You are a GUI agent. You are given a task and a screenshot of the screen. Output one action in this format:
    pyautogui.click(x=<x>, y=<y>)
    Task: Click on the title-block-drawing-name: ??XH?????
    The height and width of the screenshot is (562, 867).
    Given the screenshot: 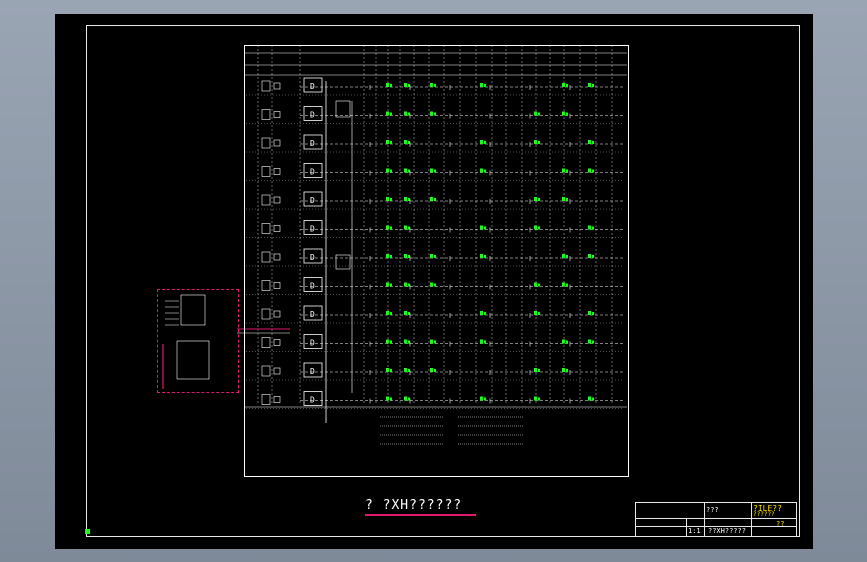 What is the action you would take?
    pyautogui.click(x=727, y=531)
    